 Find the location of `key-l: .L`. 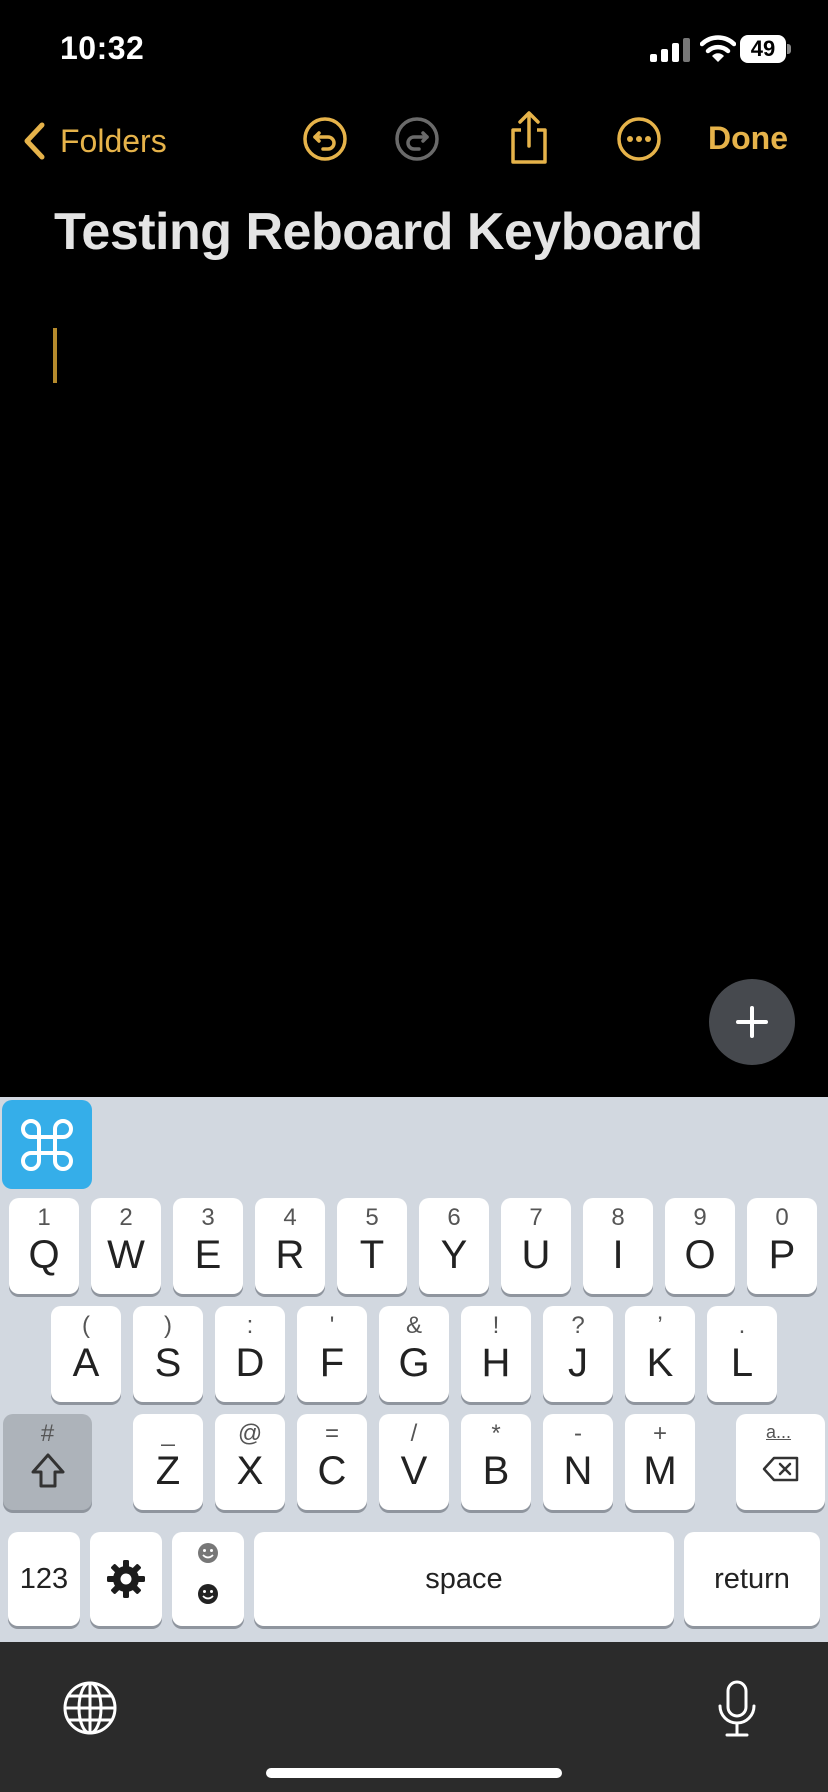

key-l: .L is located at coordinates (742, 1354).